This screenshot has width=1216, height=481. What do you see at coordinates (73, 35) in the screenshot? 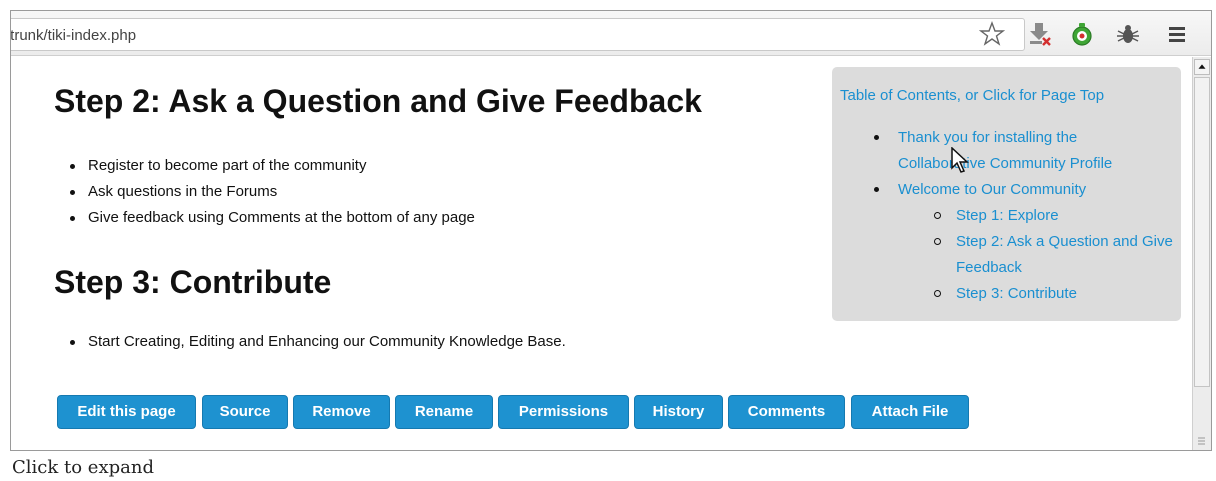
I see `address-bar-url: /trunk/tiki-index.php` at bounding box center [73, 35].